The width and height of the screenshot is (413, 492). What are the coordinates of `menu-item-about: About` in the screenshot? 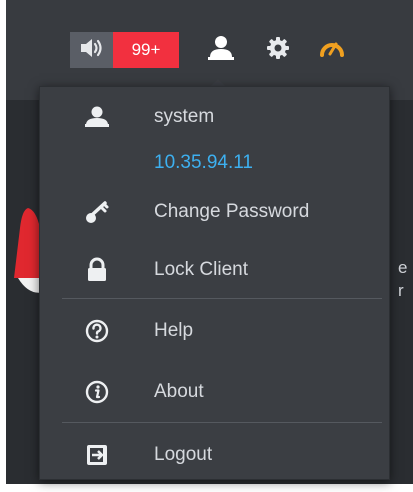 It's located at (215, 392).